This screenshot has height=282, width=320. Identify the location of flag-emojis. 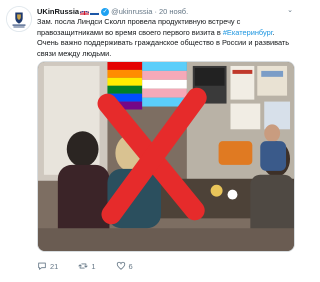
(90, 12).